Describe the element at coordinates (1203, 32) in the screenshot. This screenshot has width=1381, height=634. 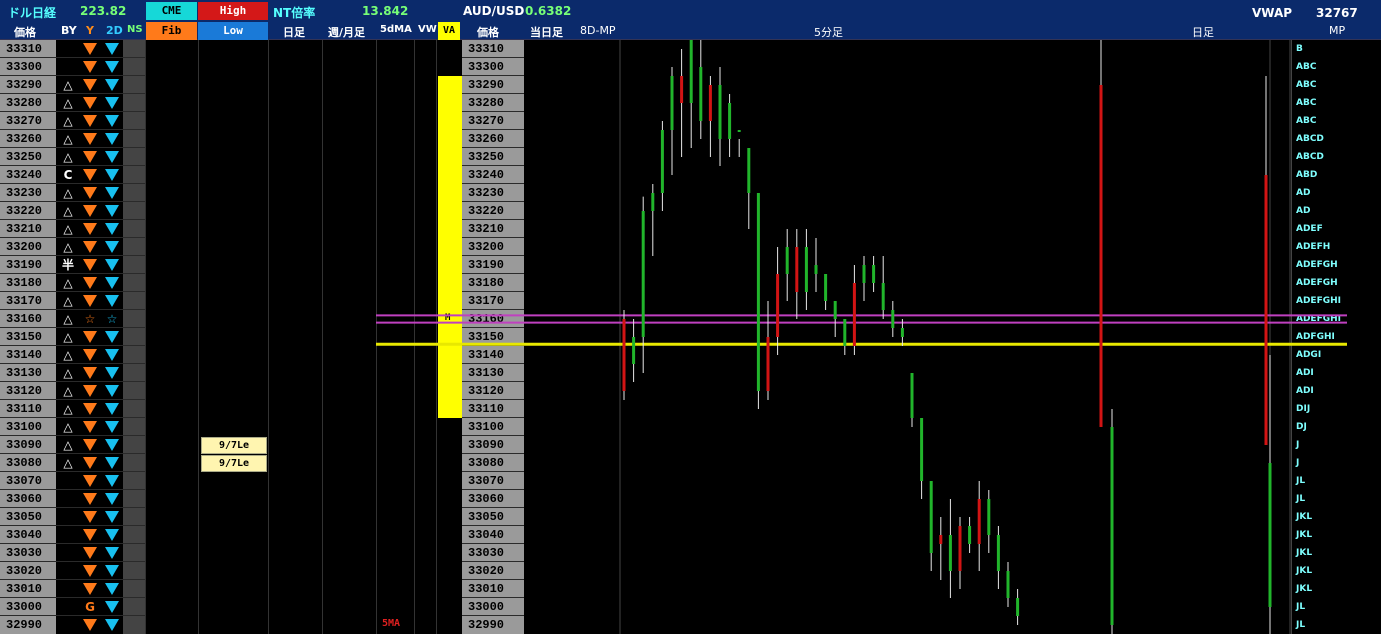
I see `daily-chart-column-header: 日足` at that location.